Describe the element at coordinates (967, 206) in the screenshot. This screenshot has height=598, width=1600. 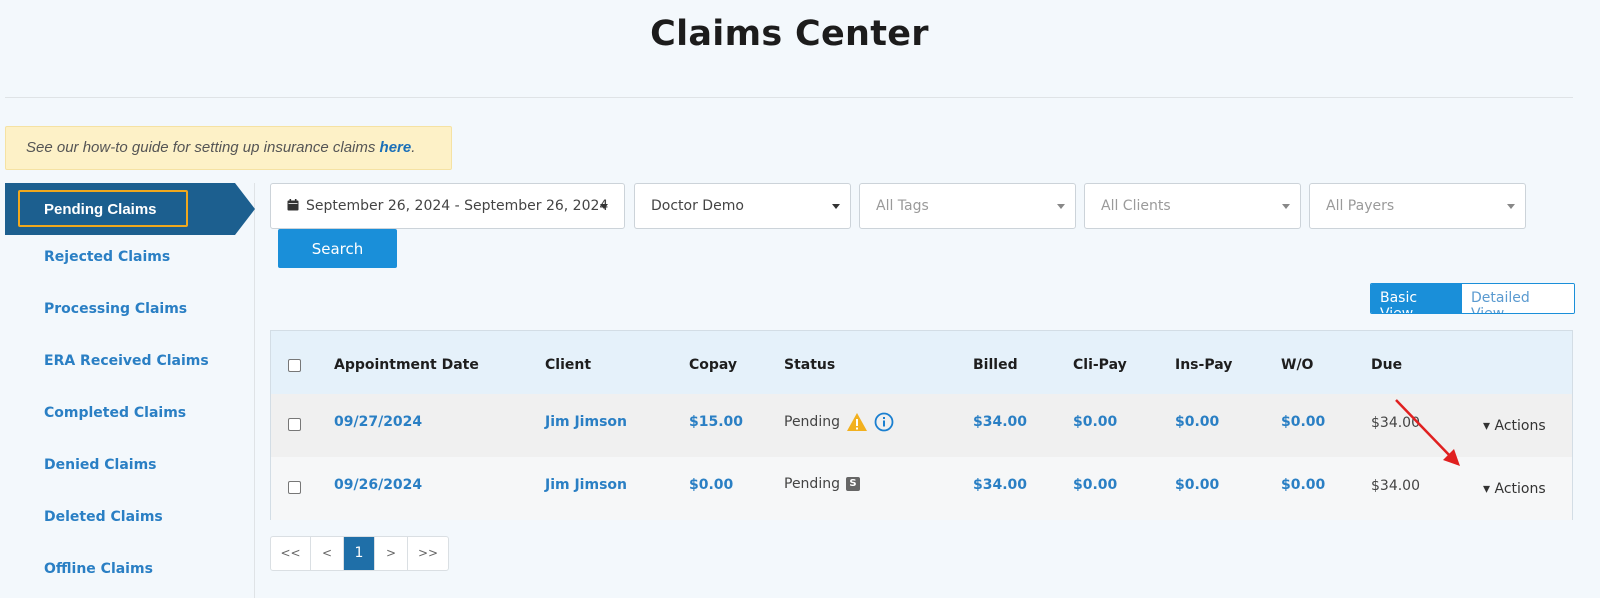
I see `tags-select: All Tags` at that location.